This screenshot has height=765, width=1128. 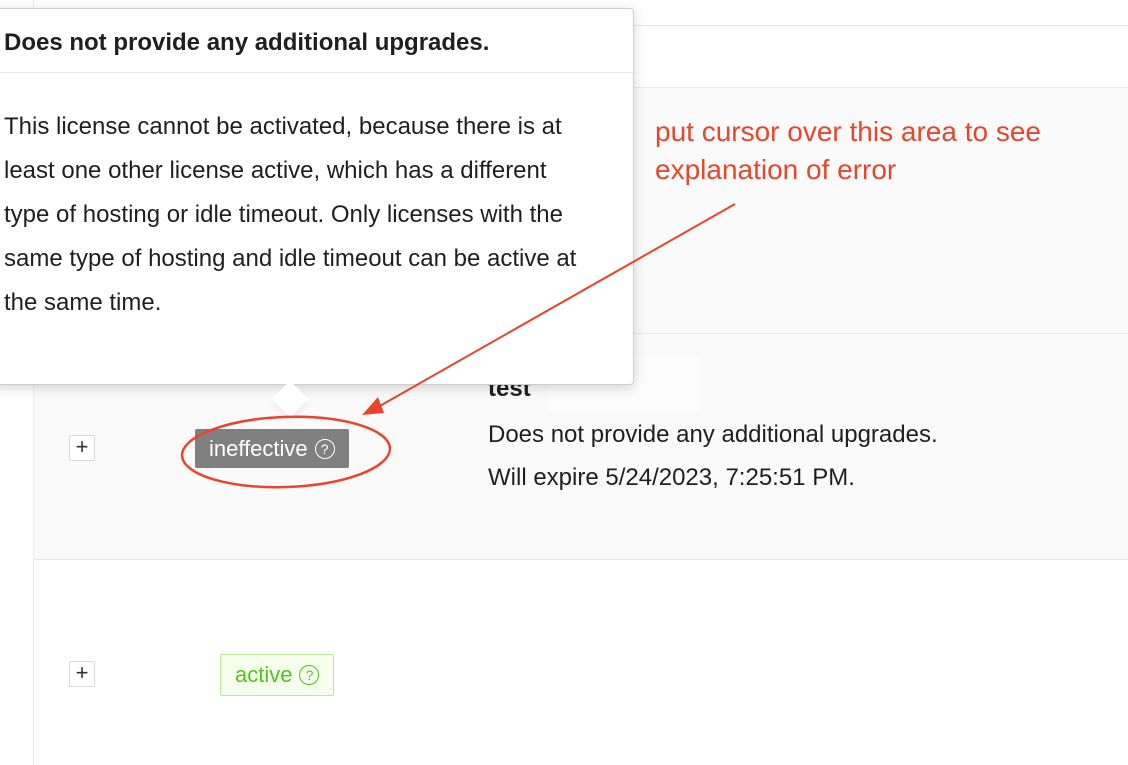 What do you see at coordinates (264, 674) in the screenshot?
I see `status-label: active` at bounding box center [264, 674].